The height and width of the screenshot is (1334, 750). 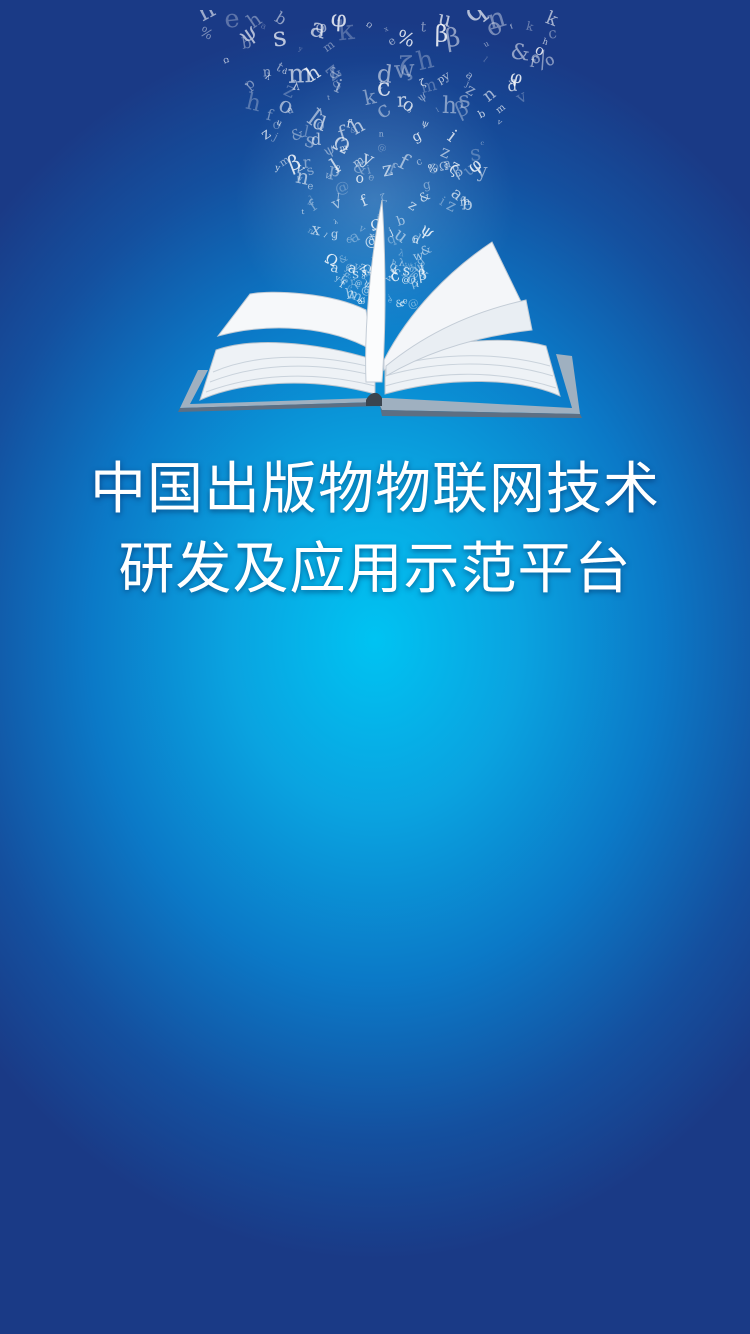 I want to click on book-left-pages, so click(x=287, y=371).